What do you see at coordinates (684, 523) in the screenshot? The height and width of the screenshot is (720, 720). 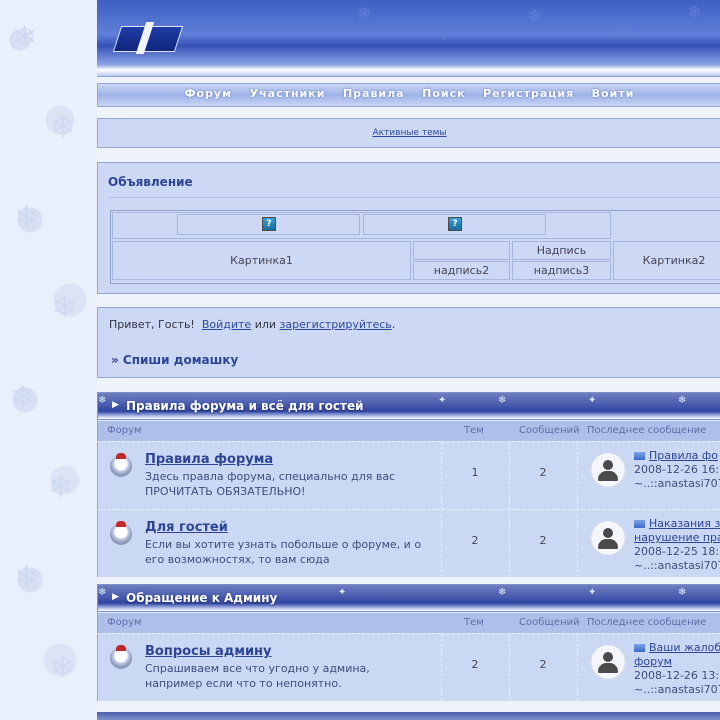 I see `last-post-link: Наказания з` at bounding box center [684, 523].